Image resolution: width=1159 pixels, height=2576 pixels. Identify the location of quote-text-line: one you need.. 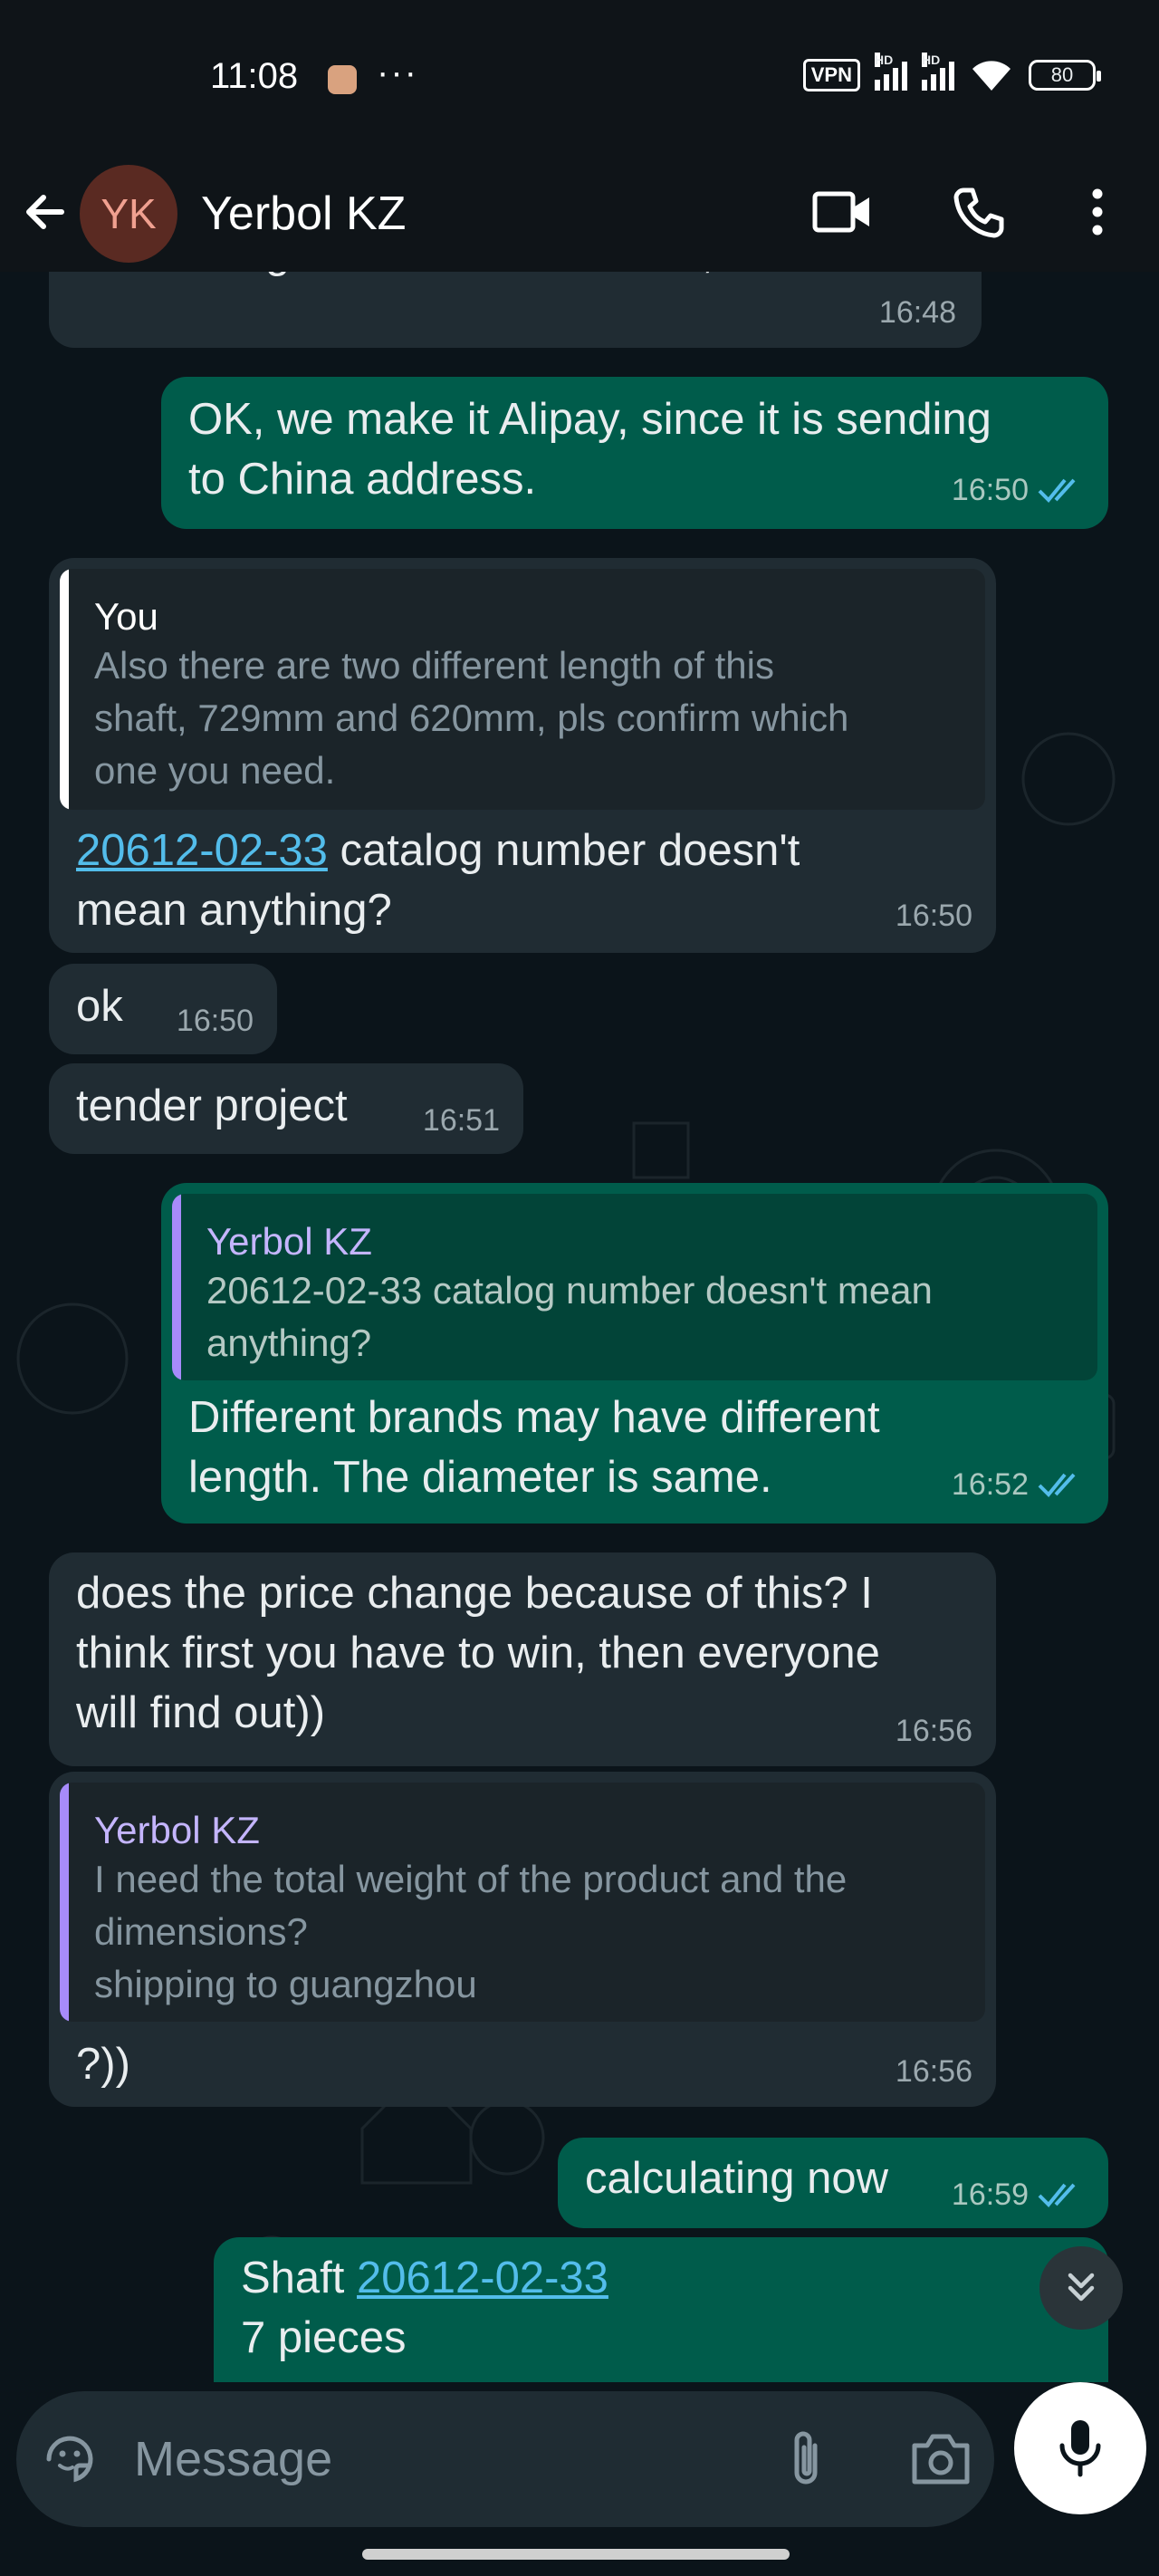
(215, 770).